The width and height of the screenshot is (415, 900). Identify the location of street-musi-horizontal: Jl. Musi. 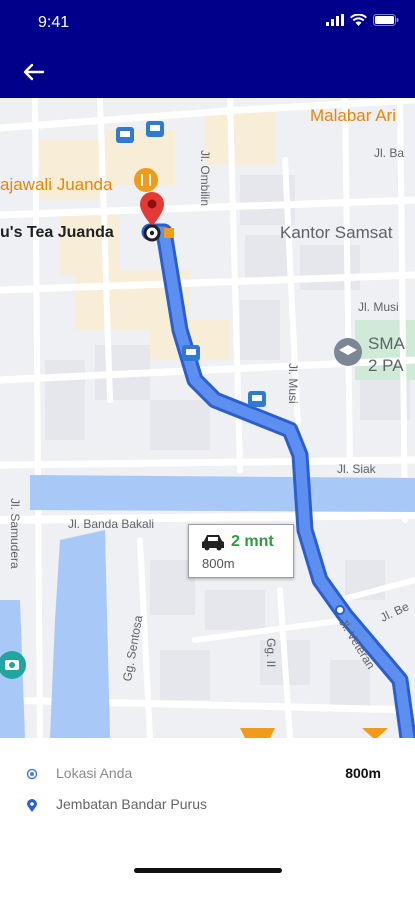
(378, 307).